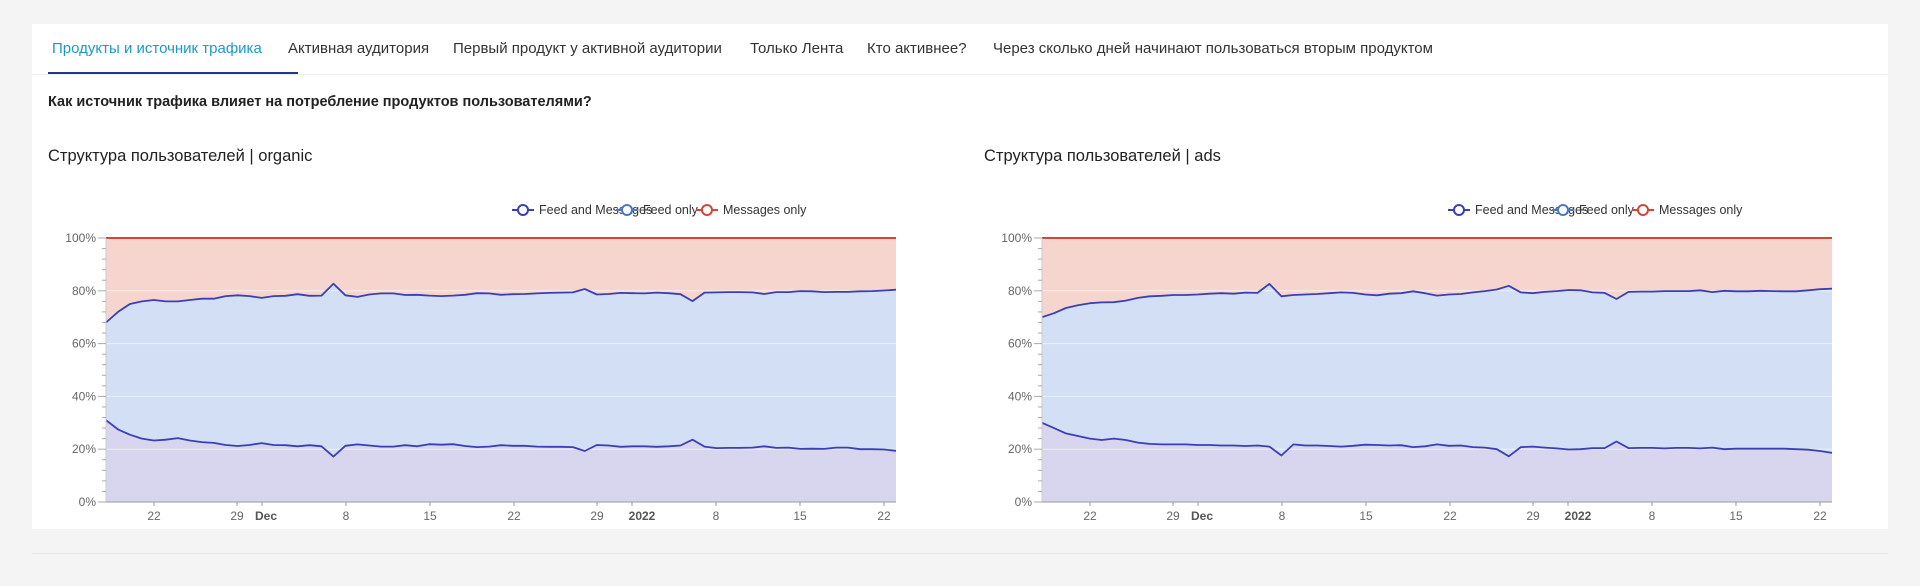  Describe the element at coordinates (796, 48) in the screenshot. I see `tab-feed-only: Только Лента` at that location.